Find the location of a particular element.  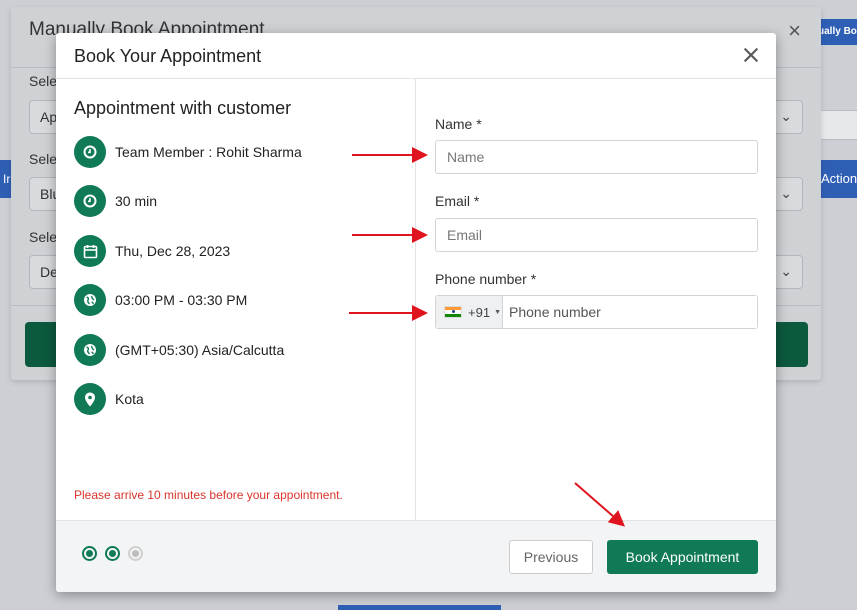

step-dot-current is located at coordinates (112, 553).